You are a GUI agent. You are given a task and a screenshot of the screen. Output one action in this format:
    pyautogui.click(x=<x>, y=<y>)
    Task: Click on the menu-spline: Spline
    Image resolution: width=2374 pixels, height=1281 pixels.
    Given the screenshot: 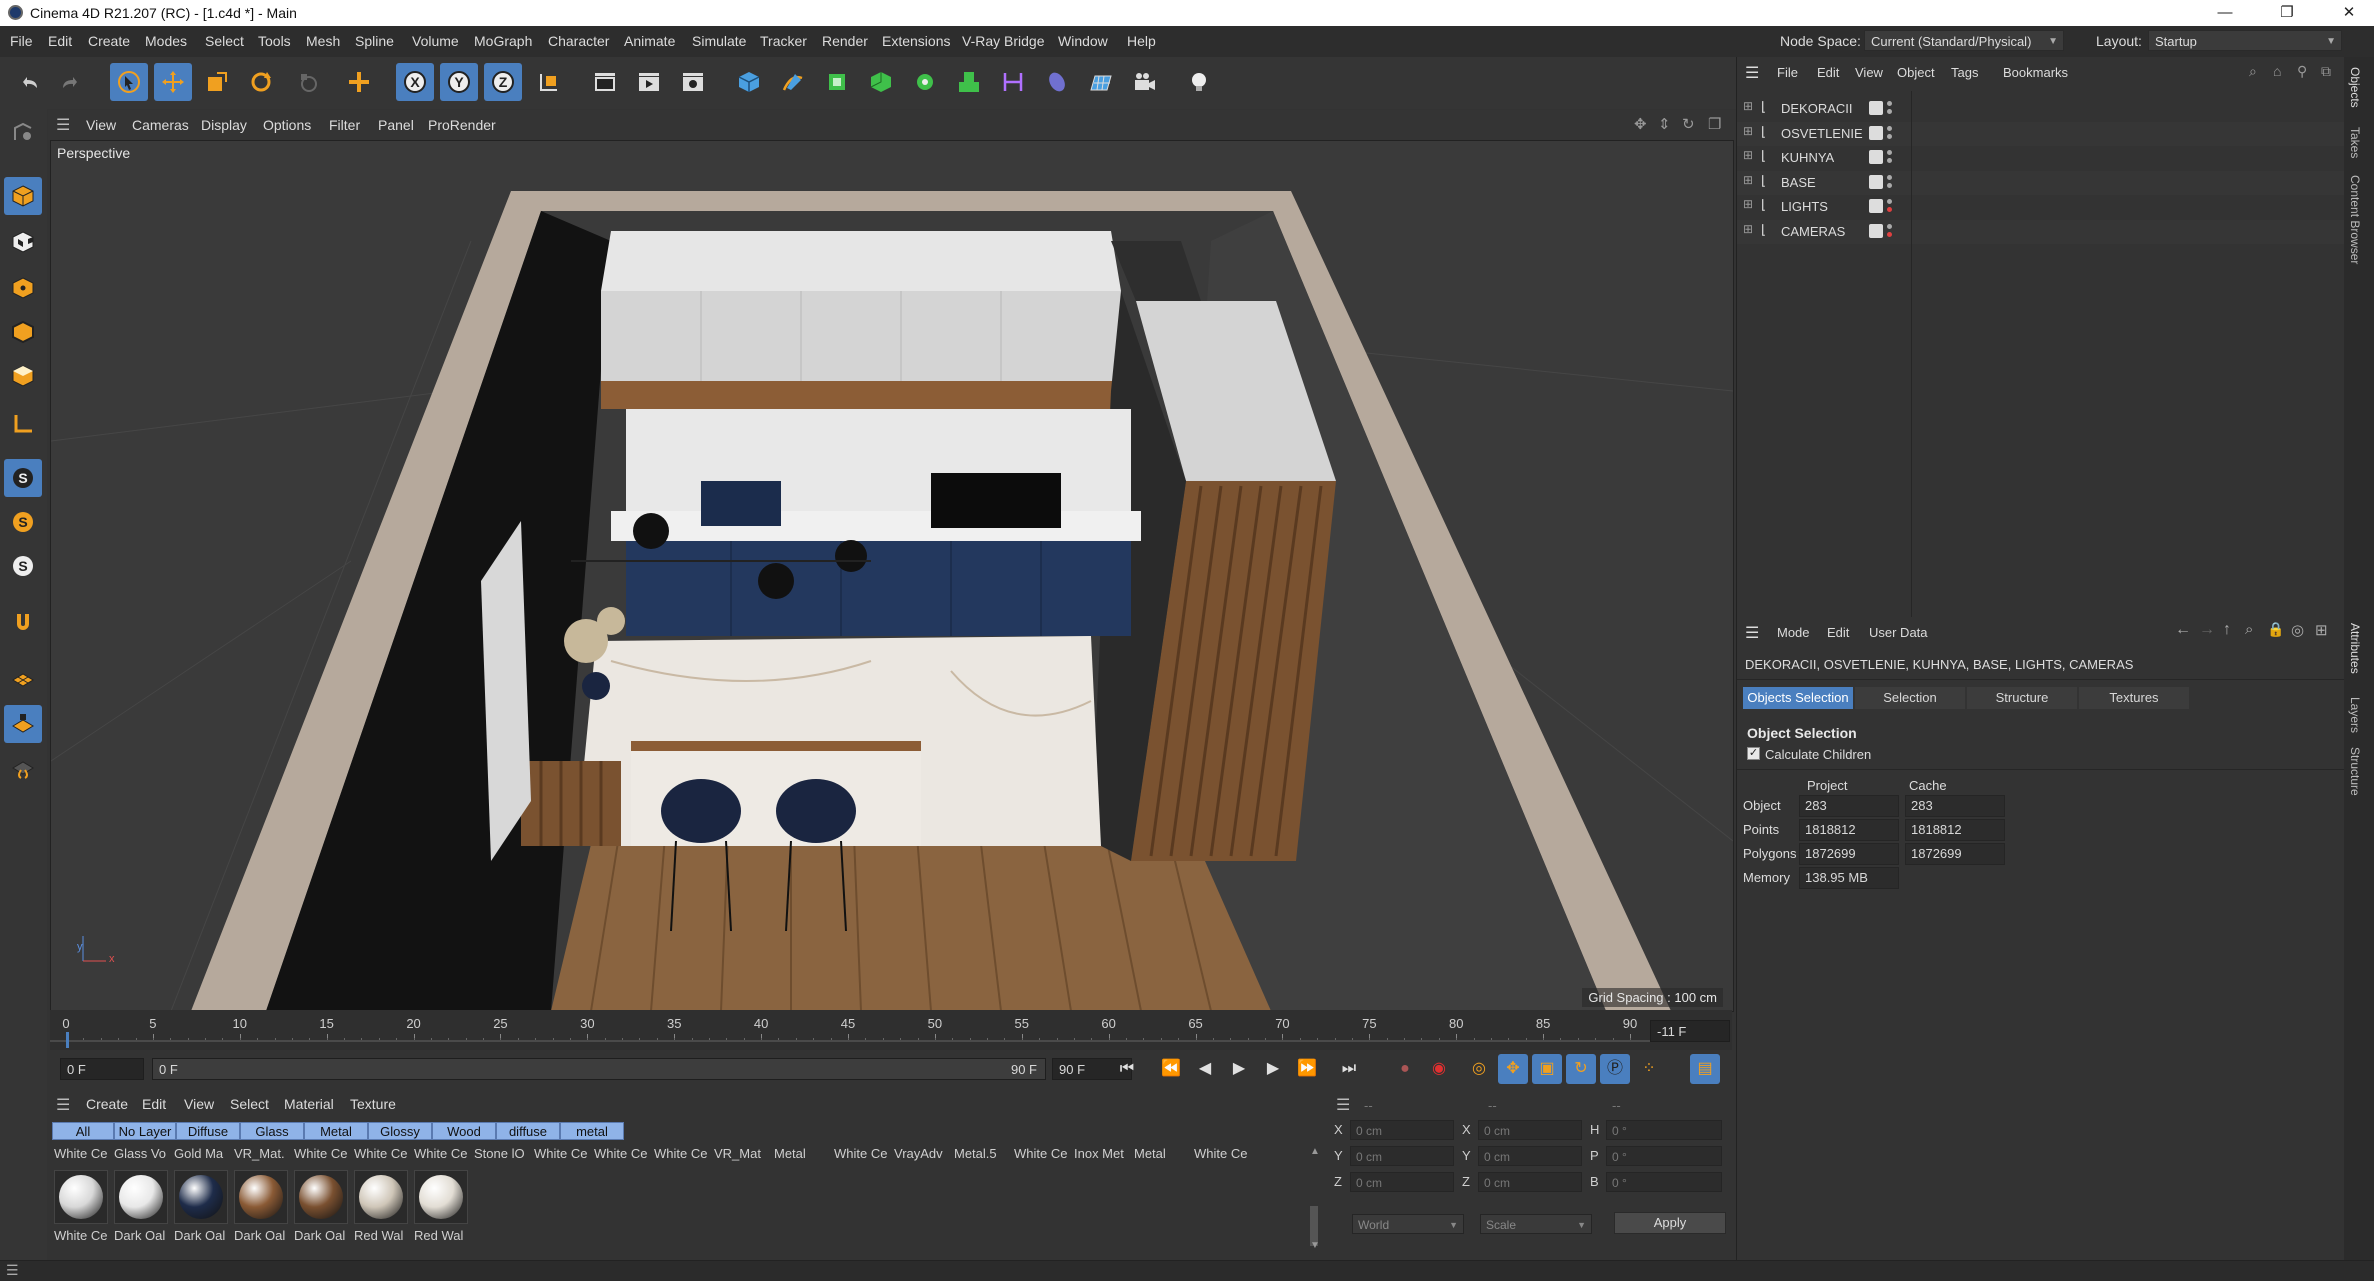 What is the action you would take?
    pyautogui.click(x=374, y=41)
    